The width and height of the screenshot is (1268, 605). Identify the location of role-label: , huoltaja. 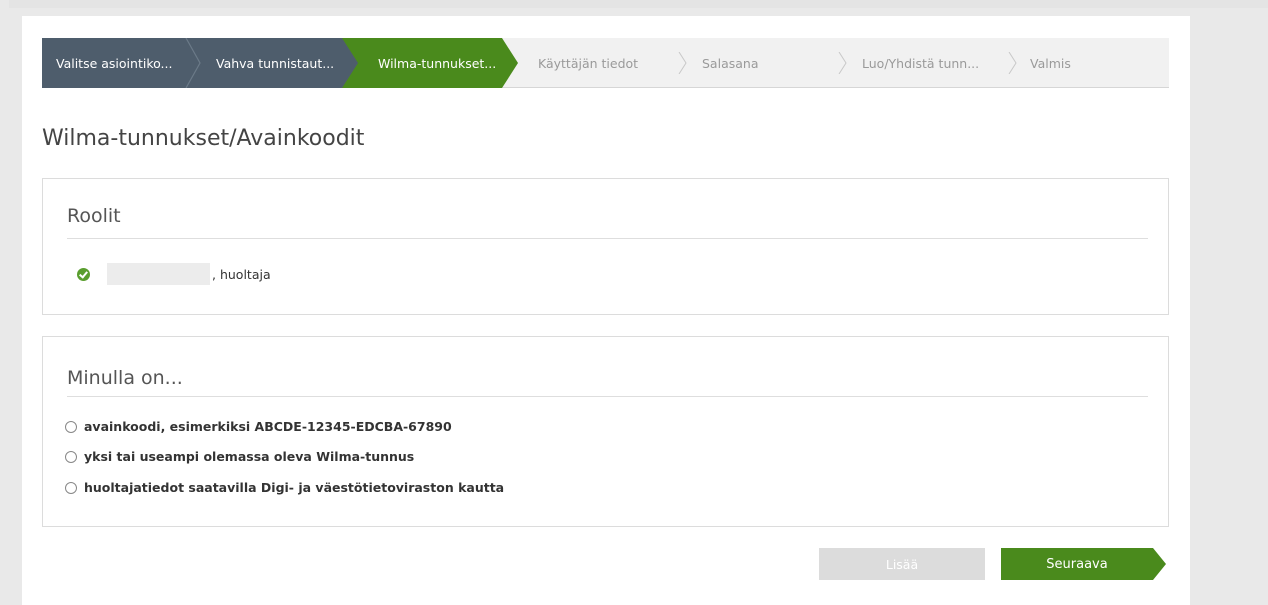
(241, 274).